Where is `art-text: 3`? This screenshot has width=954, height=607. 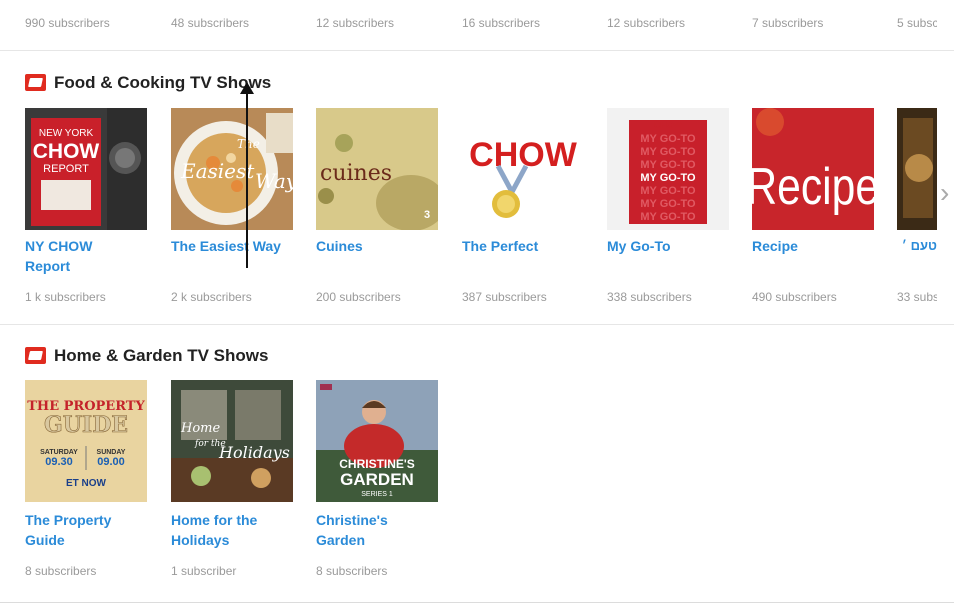
art-text: 3 is located at coordinates (427, 215).